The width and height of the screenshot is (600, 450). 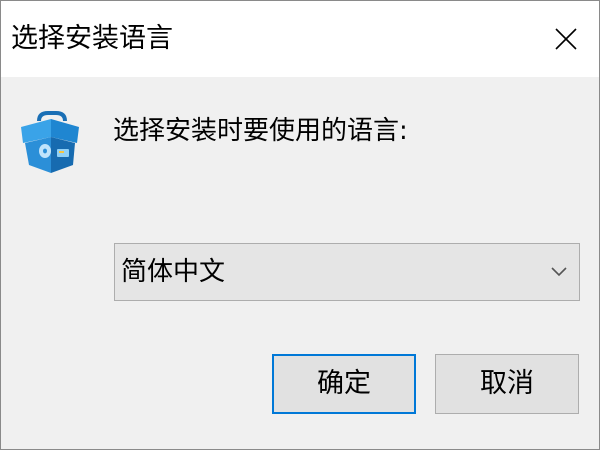 What do you see at coordinates (347, 272) in the screenshot?
I see `language-dropdown: 简体中文` at bounding box center [347, 272].